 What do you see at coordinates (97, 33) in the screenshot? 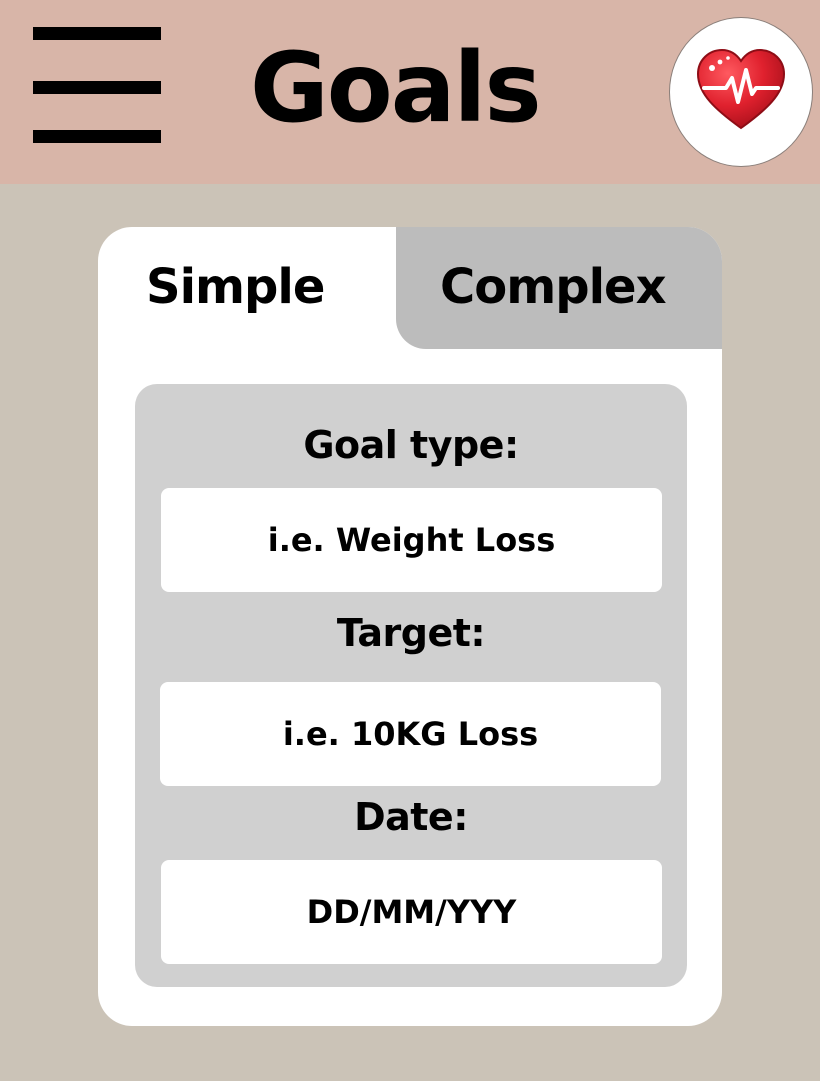
I see `menu-icon-bar-top` at bounding box center [97, 33].